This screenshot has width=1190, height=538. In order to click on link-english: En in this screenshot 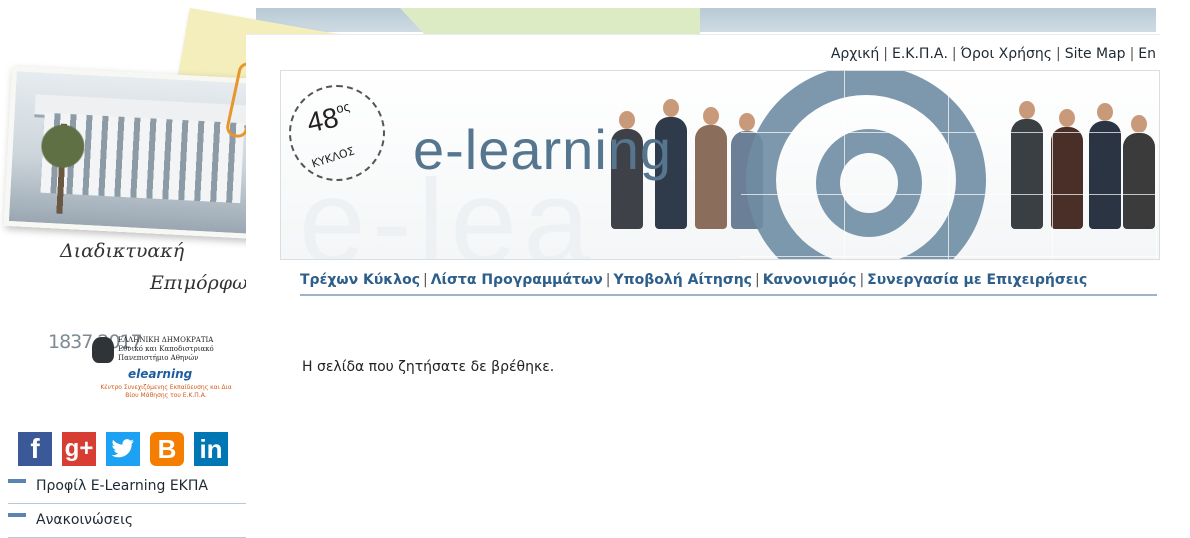, I will do `click(1147, 54)`.